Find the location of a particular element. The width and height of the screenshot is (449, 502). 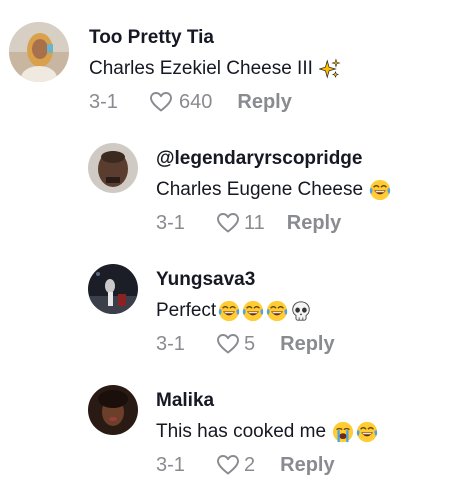

like-count: 11 is located at coordinates (254, 222).